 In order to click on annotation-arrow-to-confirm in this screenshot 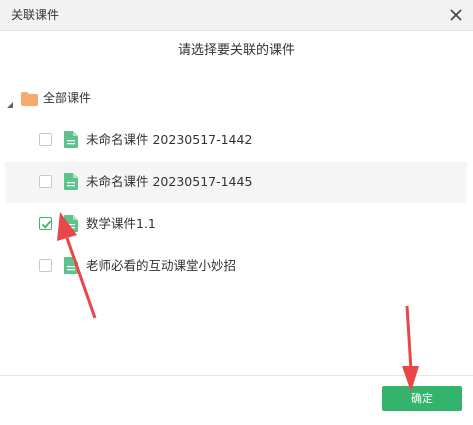, I will do `click(410, 348)`.